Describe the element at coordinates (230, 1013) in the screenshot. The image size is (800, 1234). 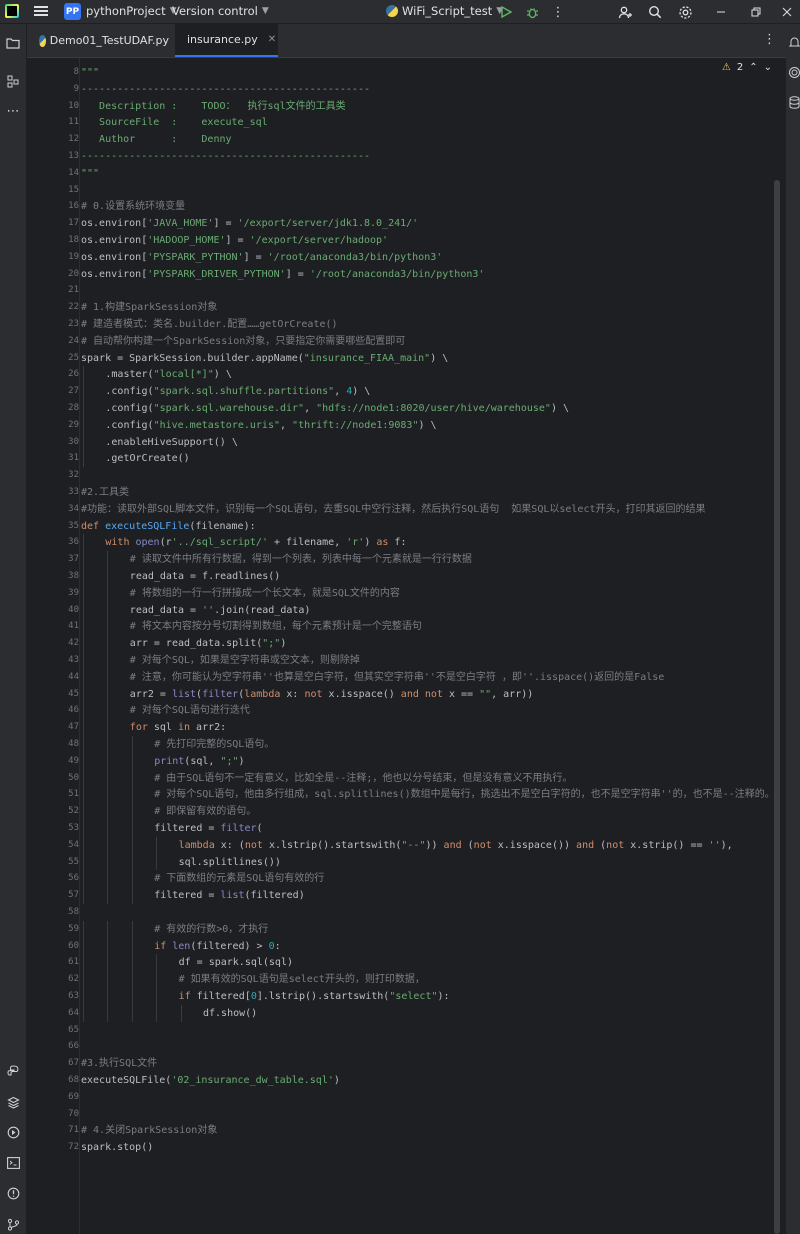
I see `code-line: df.show()` at that location.